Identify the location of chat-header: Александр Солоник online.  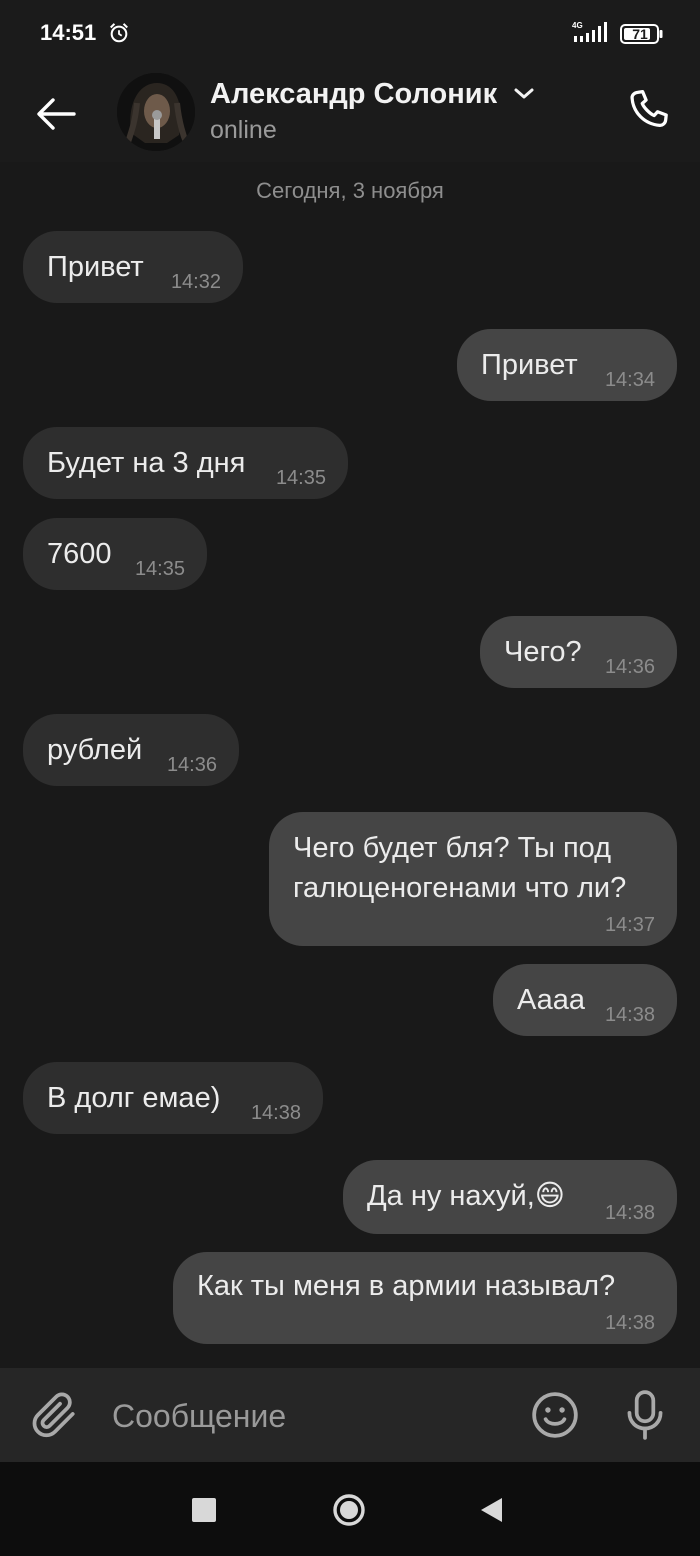
(350, 114).